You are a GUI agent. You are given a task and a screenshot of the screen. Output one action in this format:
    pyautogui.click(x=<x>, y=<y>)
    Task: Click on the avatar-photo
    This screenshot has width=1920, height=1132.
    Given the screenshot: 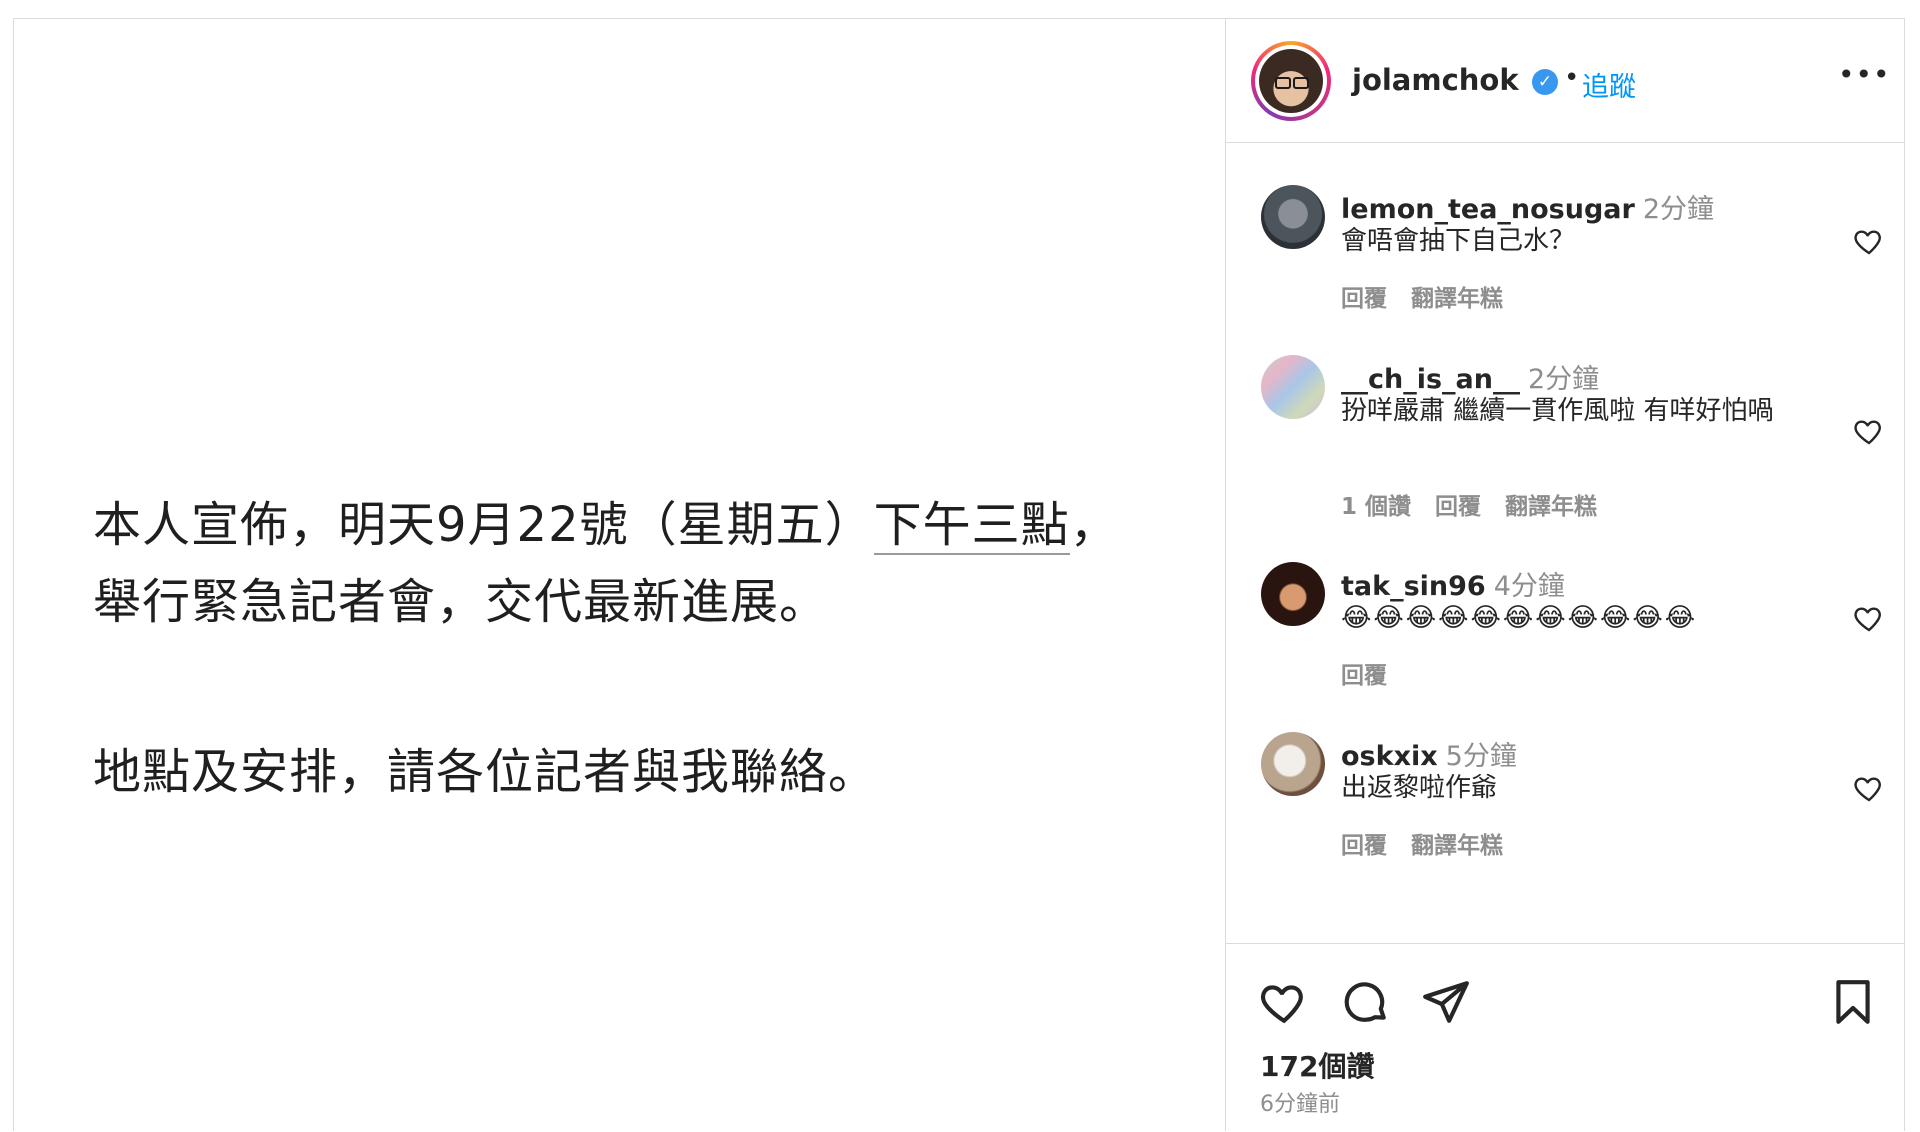 What is the action you would take?
    pyautogui.click(x=1291, y=81)
    